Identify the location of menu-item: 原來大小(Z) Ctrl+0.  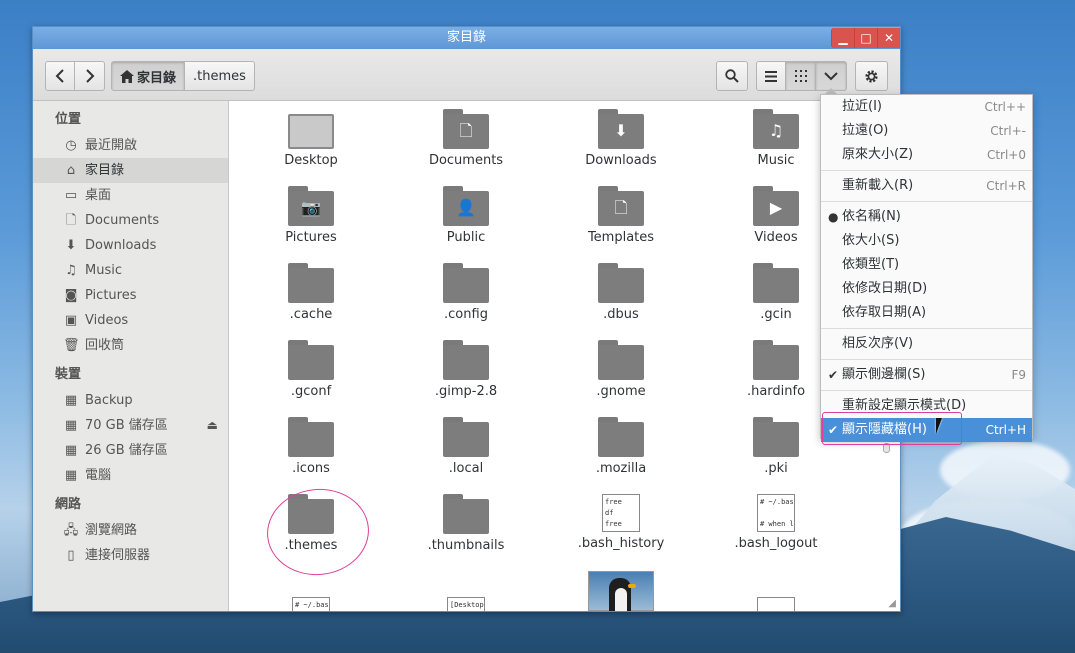
(926, 155).